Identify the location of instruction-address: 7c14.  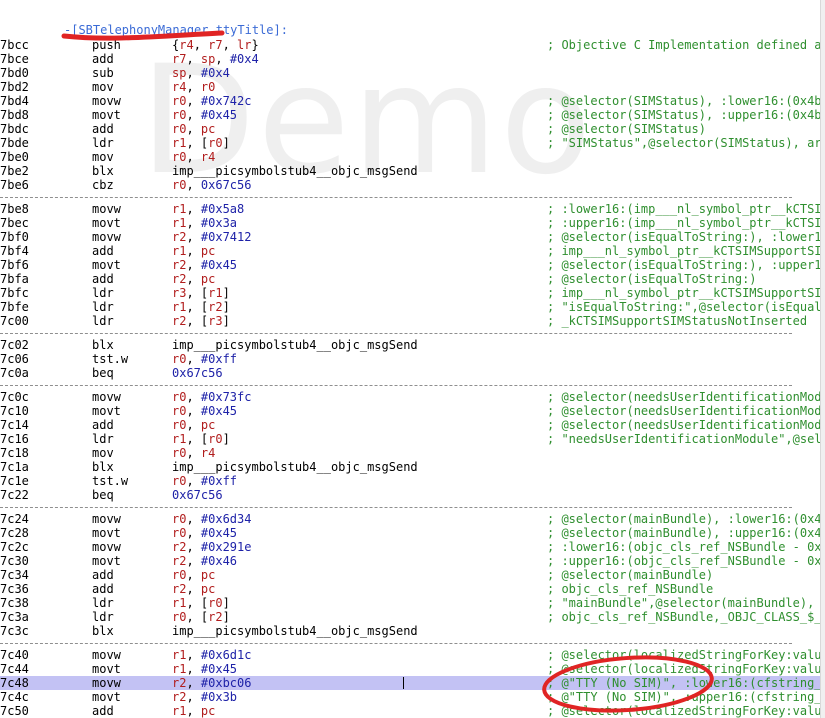
(14, 425).